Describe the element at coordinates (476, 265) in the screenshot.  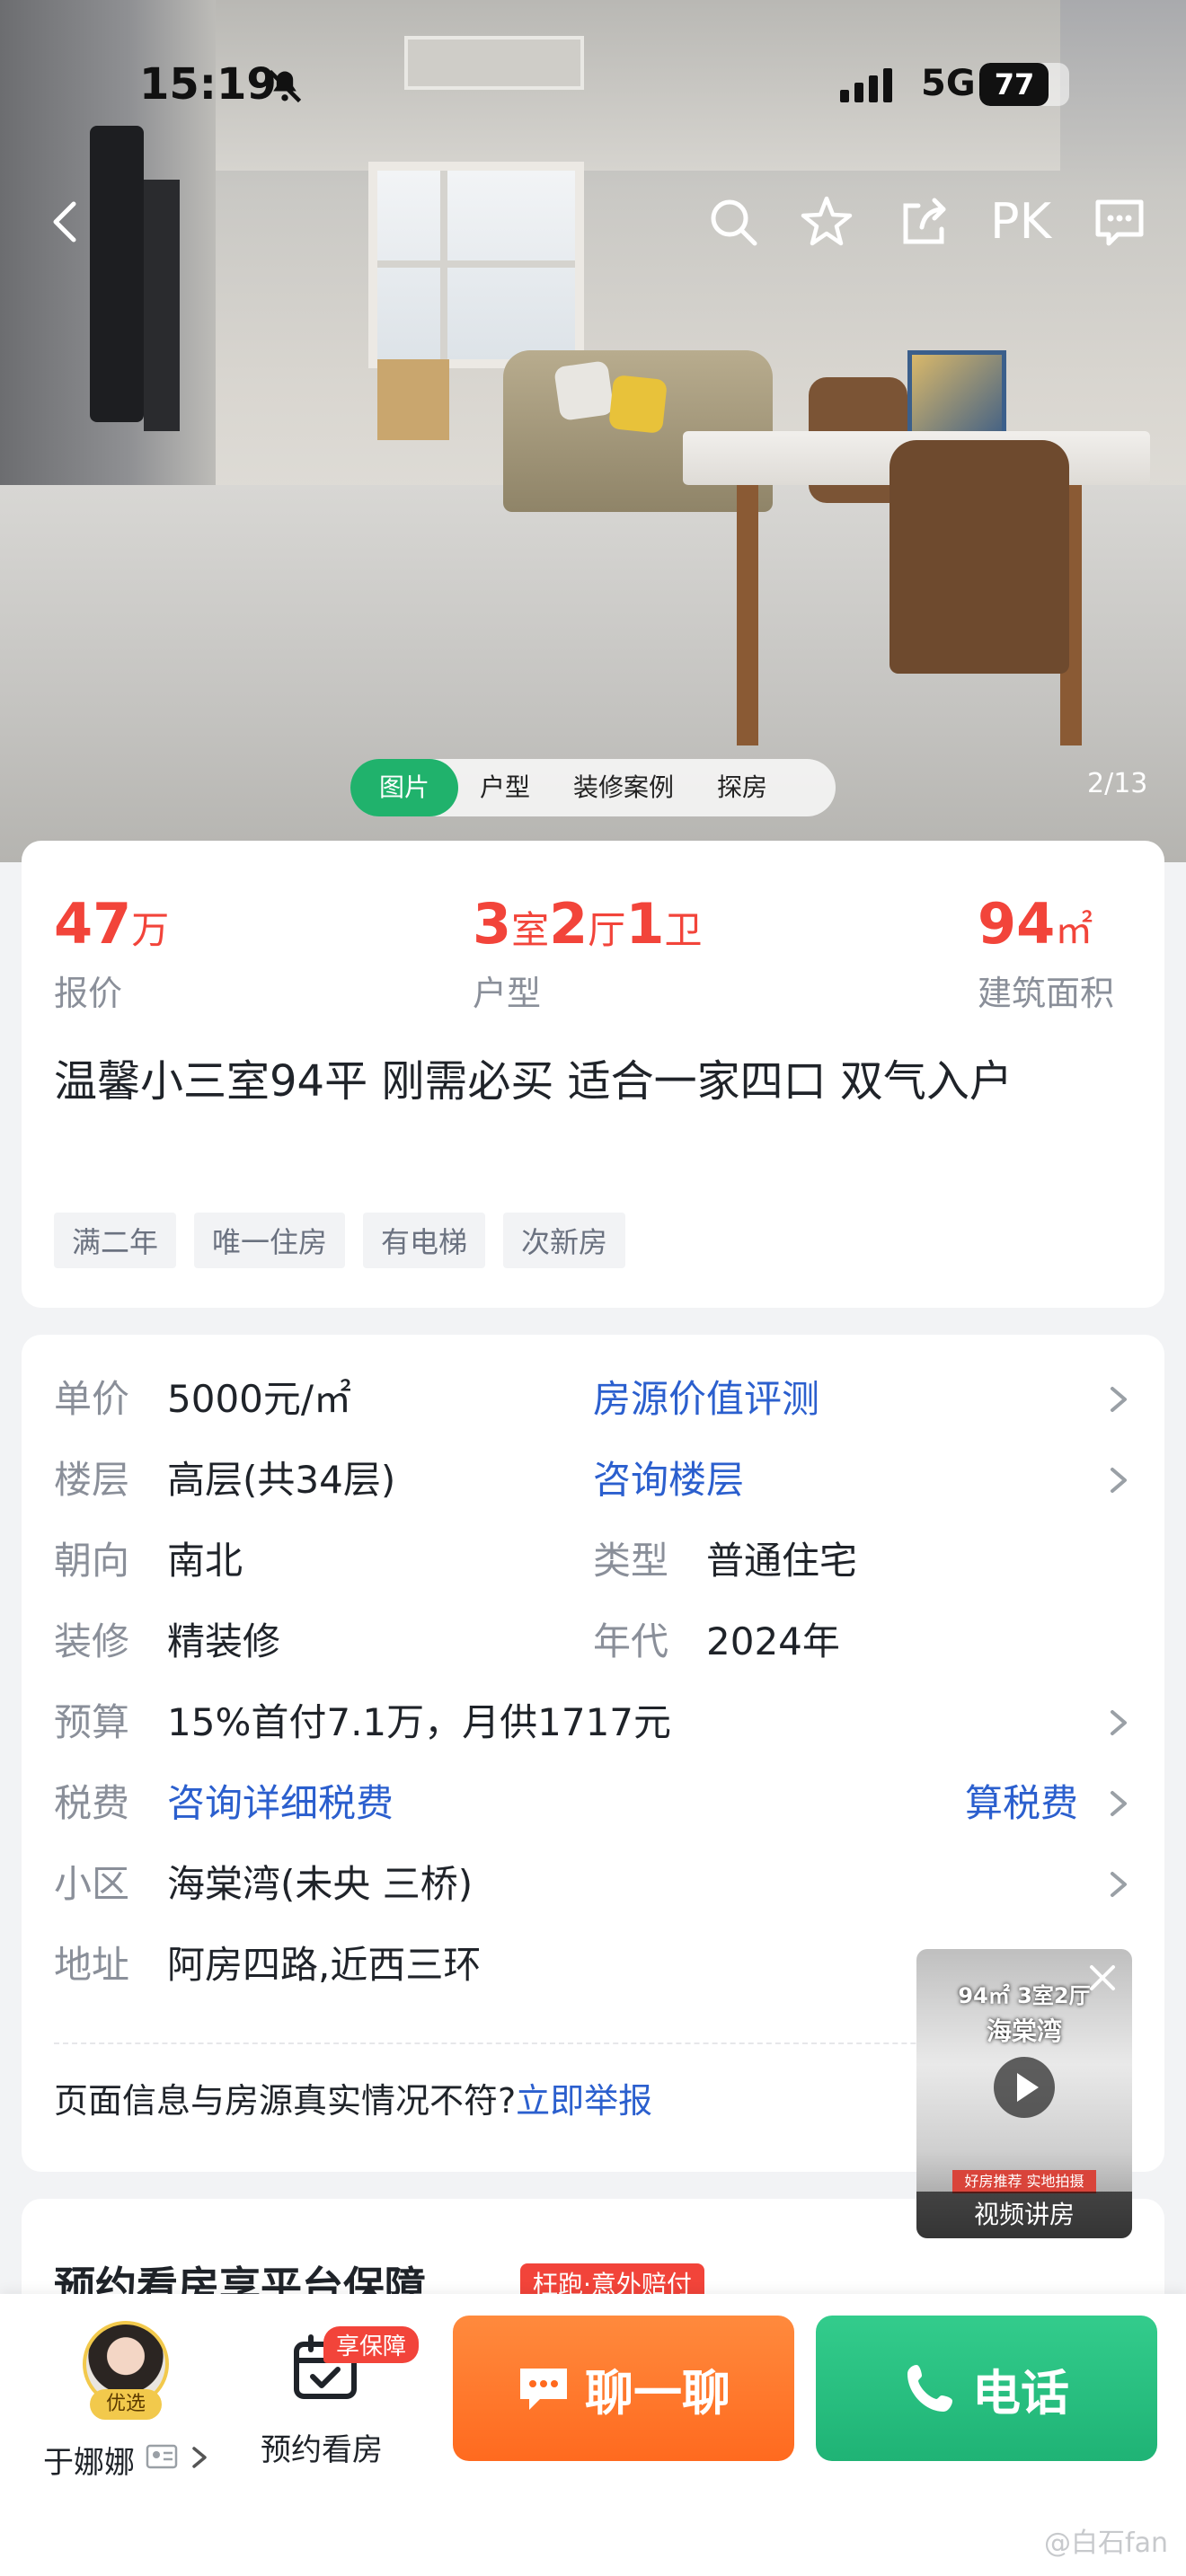
I see `photo-window` at that location.